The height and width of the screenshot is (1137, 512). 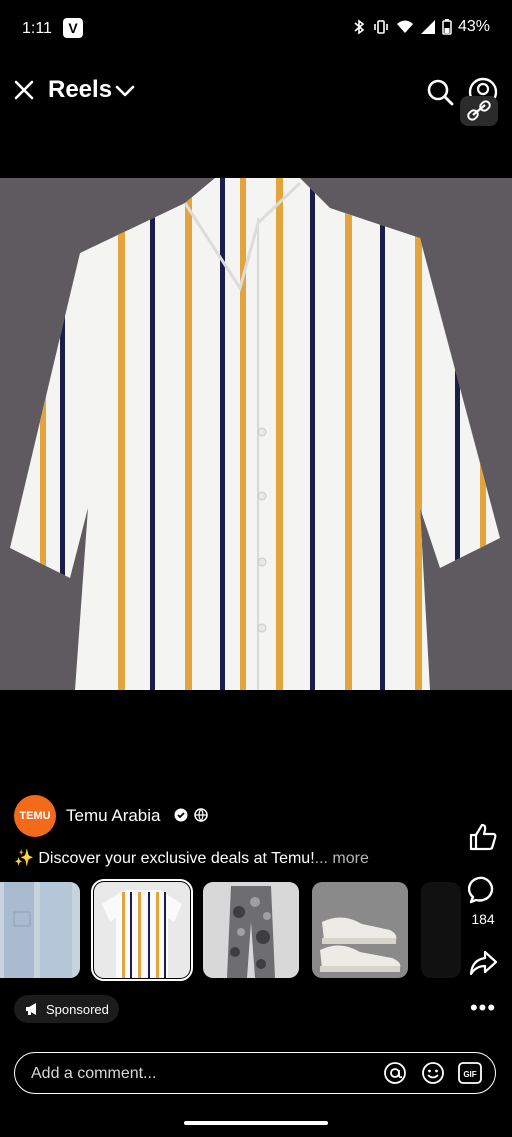 I want to click on svg-text: GIF, so click(x=469, y=1074).